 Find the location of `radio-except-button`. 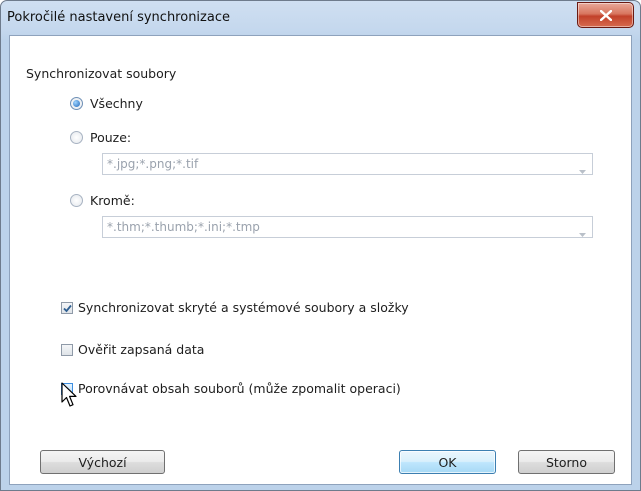

radio-except-button is located at coordinates (76, 200).